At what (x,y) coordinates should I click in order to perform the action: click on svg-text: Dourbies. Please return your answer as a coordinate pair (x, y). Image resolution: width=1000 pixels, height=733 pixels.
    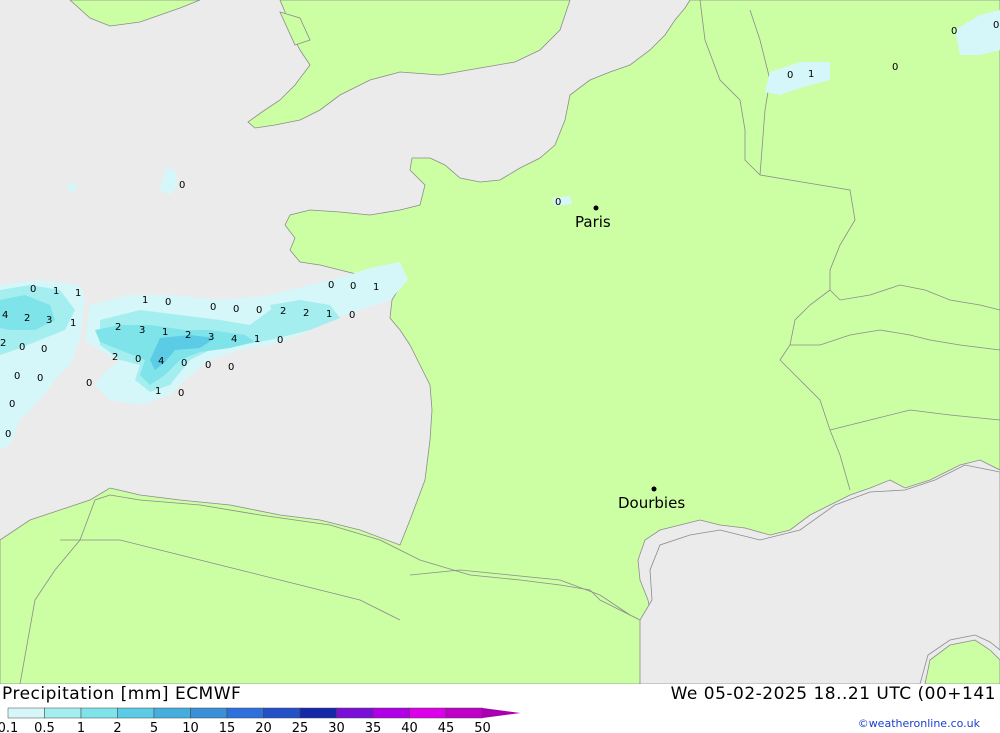
    Looking at the image, I should click on (651, 503).